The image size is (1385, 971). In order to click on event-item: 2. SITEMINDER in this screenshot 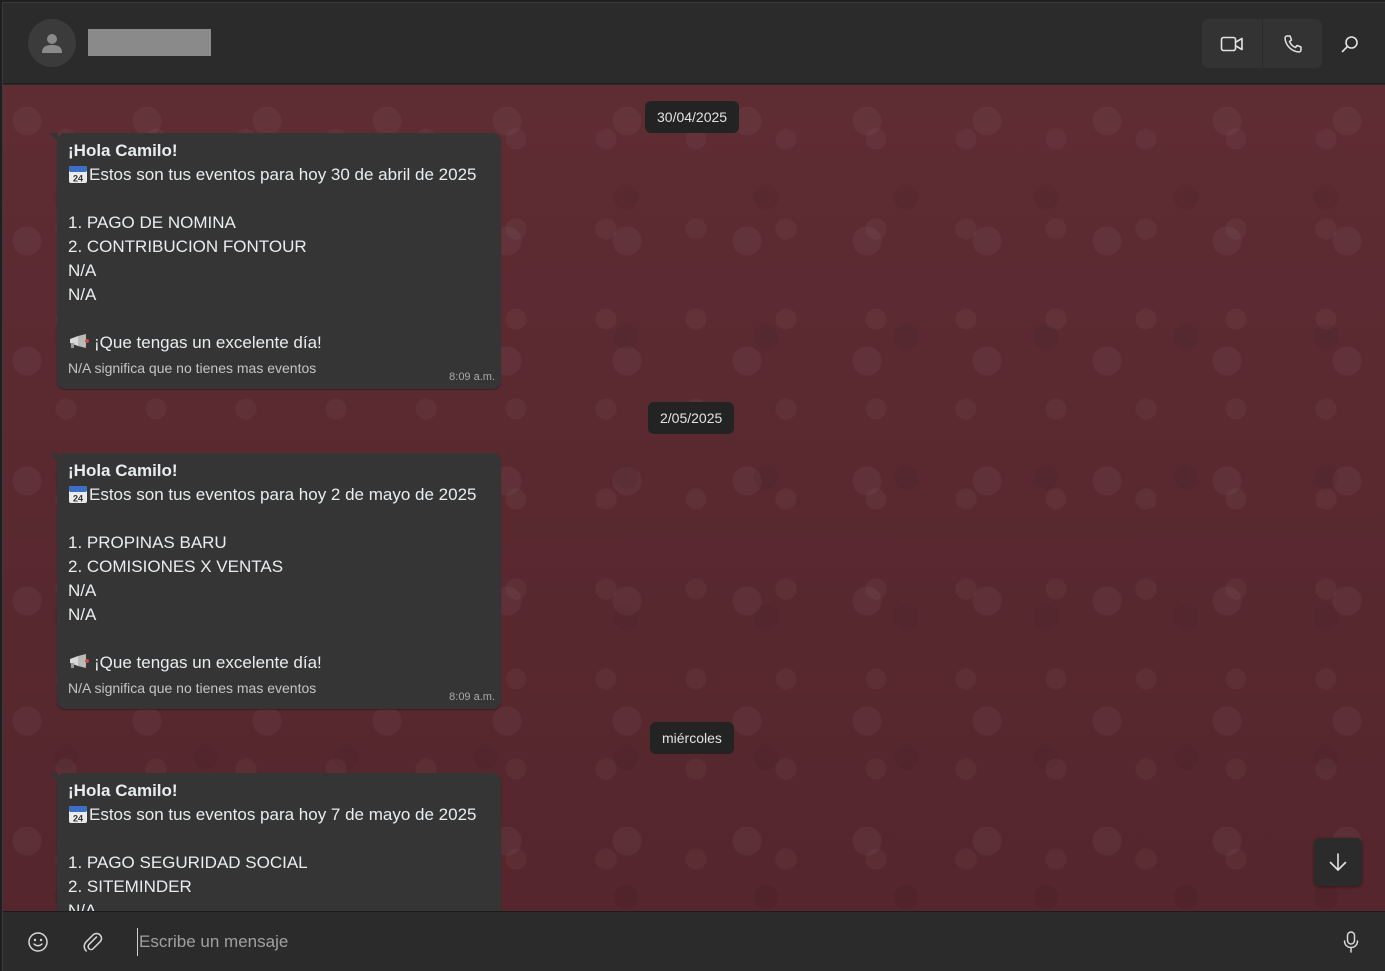, I will do `click(130, 886)`.